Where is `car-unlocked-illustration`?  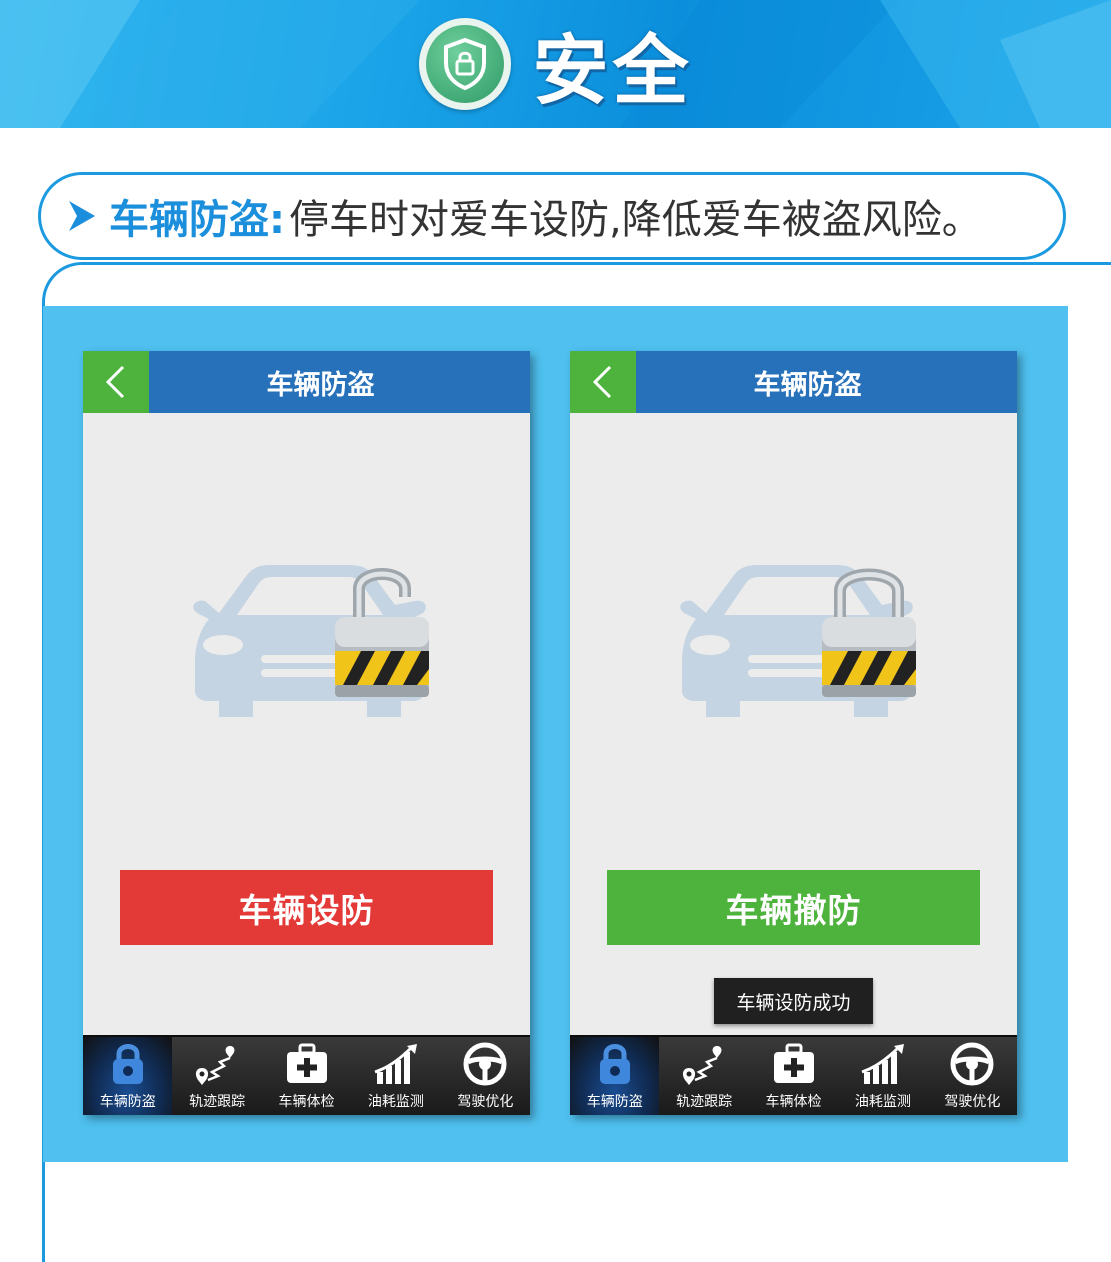
car-unlocked-illustration is located at coordinates (311, 641).